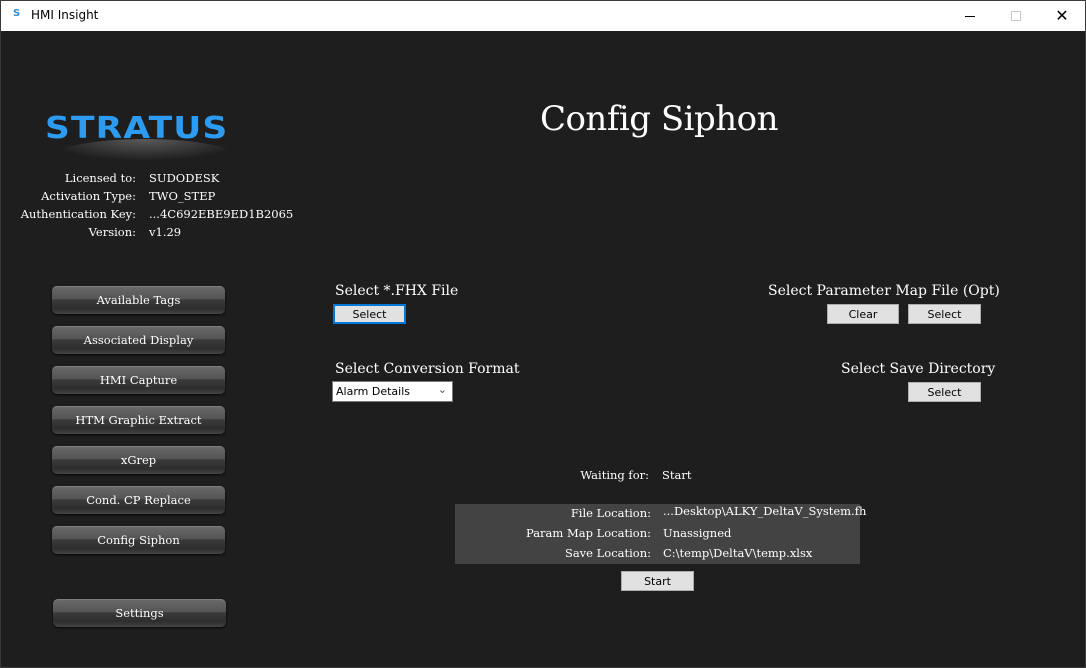  I want to click on stratus-logo: STRATUS, so click(145, 136).